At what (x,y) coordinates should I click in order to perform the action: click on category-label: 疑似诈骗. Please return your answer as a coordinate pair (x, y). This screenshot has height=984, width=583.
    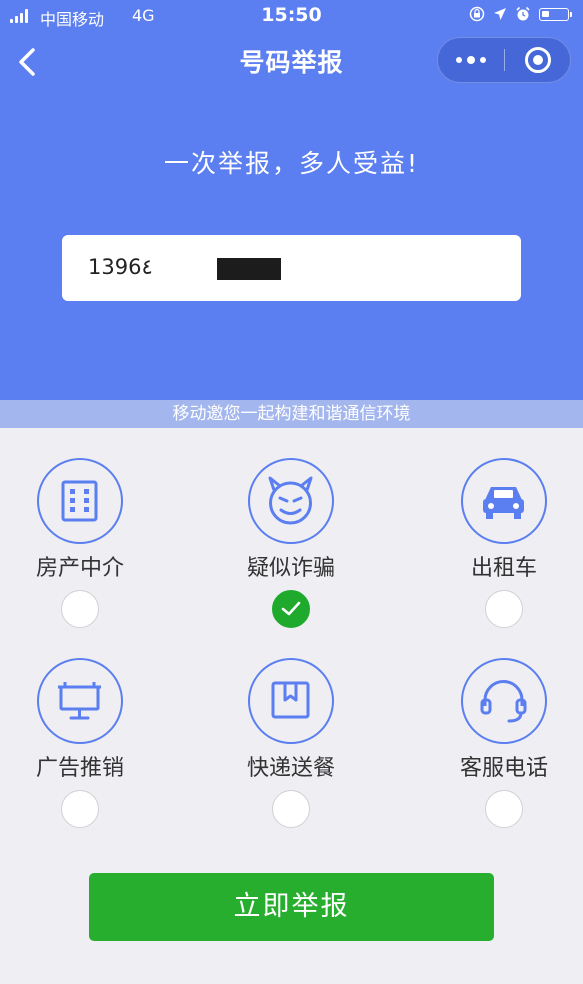
    Looking at the image, I should click on (290, 568).